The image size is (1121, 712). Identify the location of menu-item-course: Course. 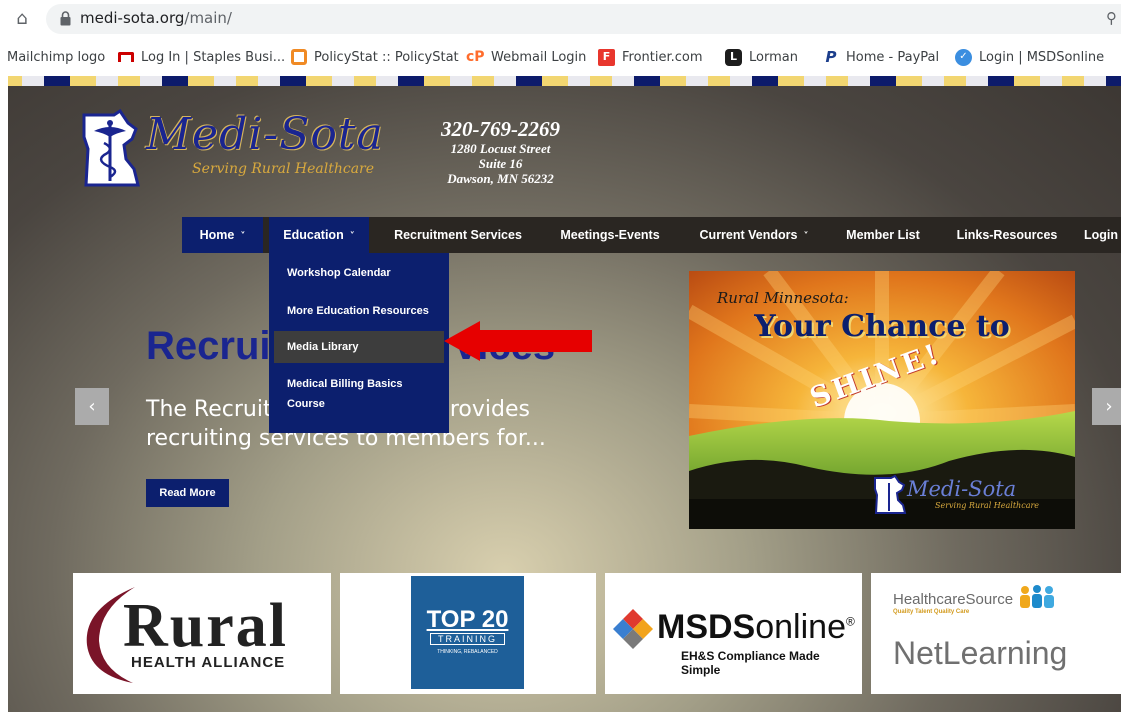
(359, 404).